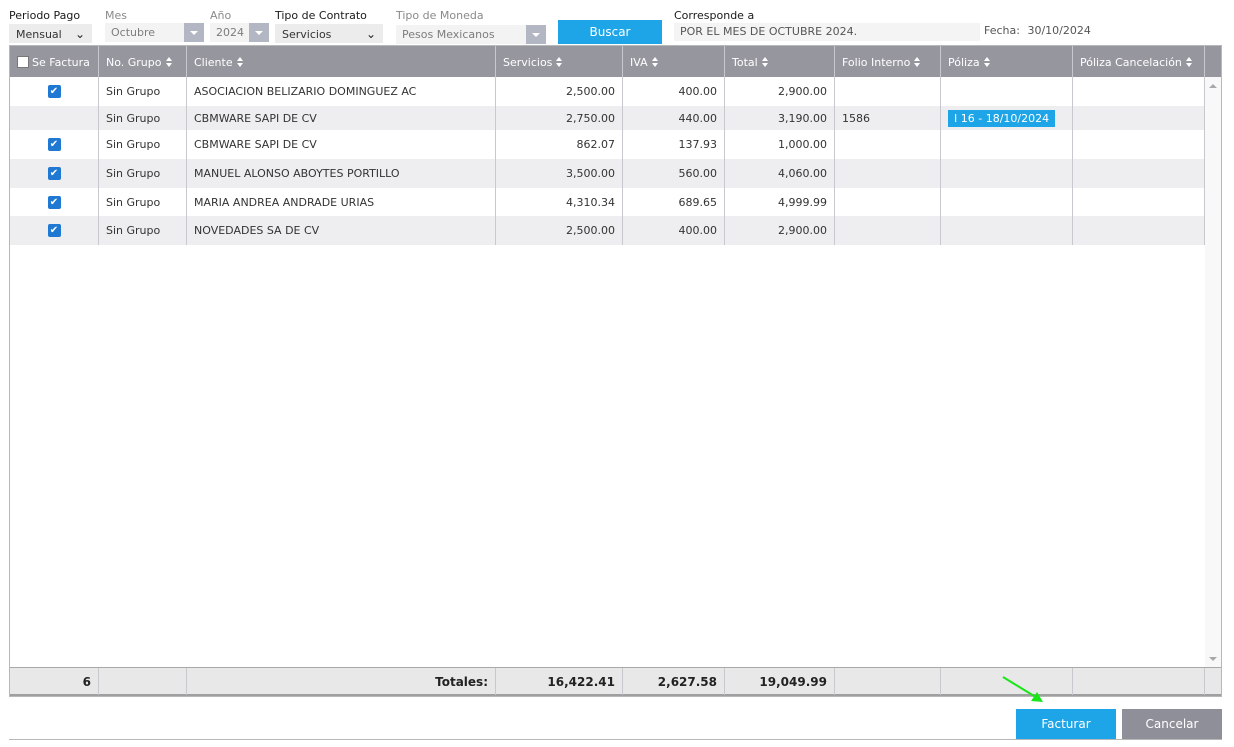  I want to click on tipo-contrato-value: Servicios, so click(307, 34).